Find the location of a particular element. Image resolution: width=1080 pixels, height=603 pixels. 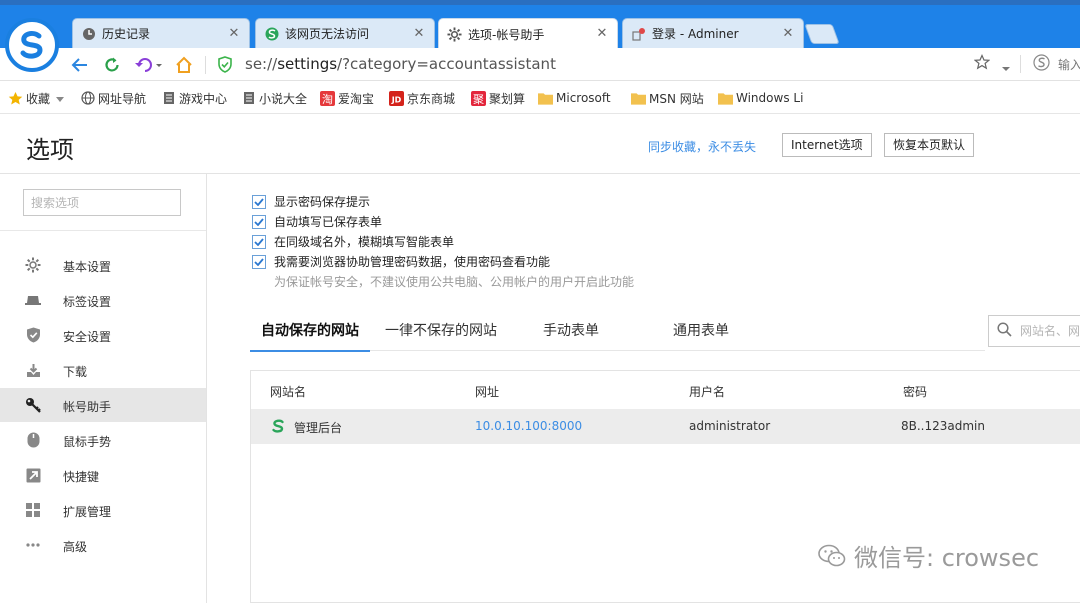

site-url-link: 10.0.10.100:8000 is located at coordinates (528, 426).